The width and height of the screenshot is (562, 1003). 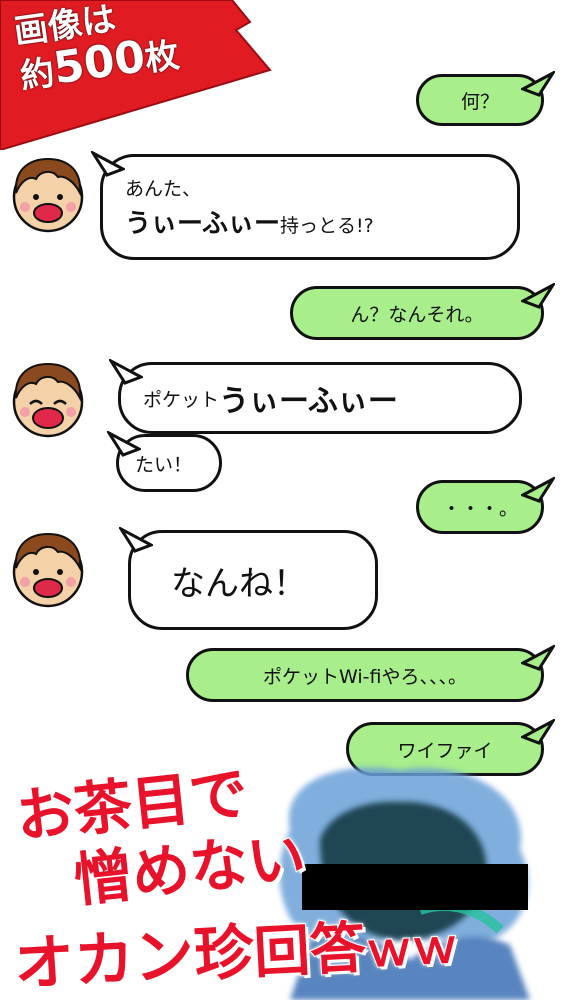 What do you see at coordinates (326, 226) in the screenshot?
I see `message-text-line2: 持っとる!?` at bounding box center [326, 226].